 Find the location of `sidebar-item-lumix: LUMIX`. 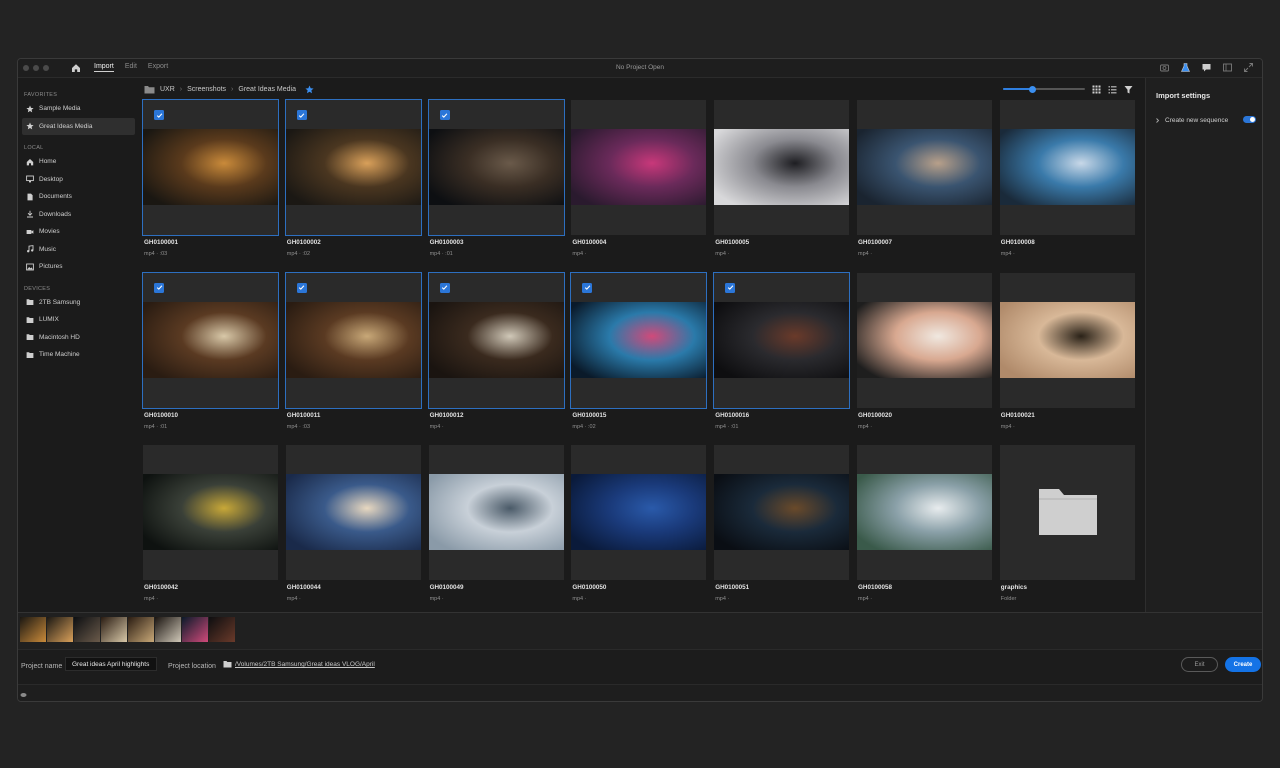

sidebar-item-lumix: LUMIX is located at coordinates (78, 320).